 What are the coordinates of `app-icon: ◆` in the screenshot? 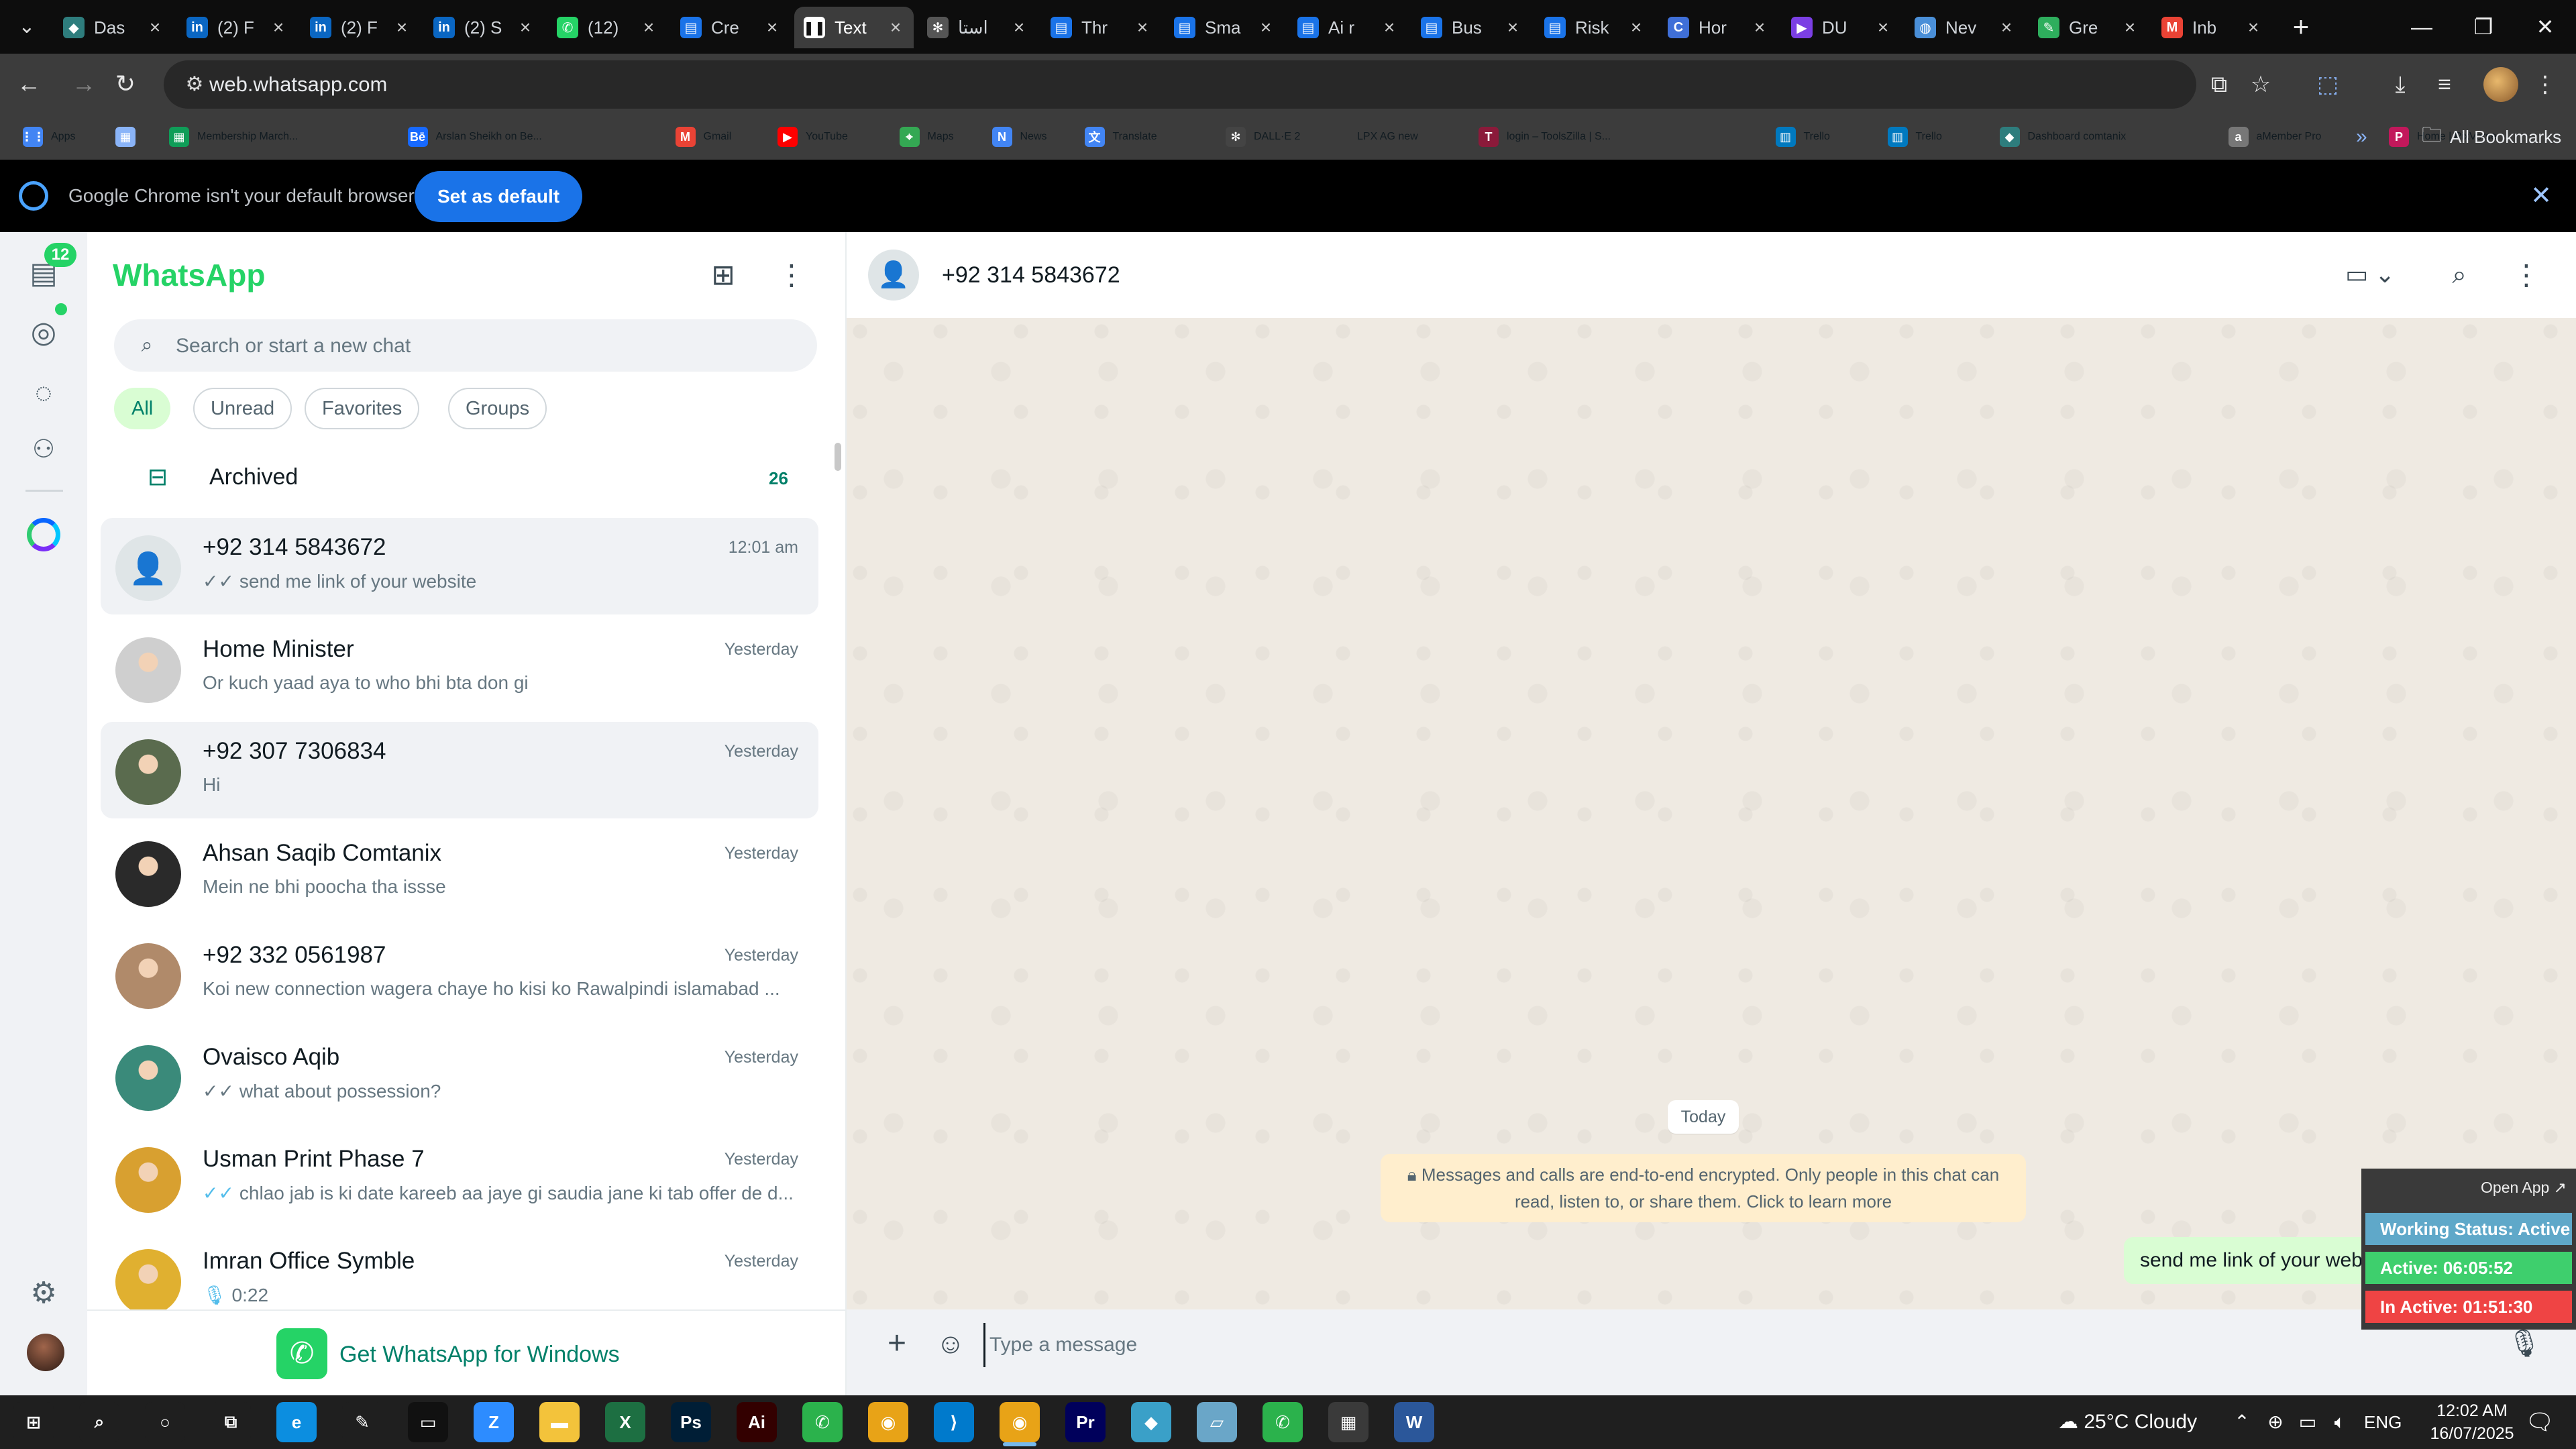 It's located at (1151, 1422).